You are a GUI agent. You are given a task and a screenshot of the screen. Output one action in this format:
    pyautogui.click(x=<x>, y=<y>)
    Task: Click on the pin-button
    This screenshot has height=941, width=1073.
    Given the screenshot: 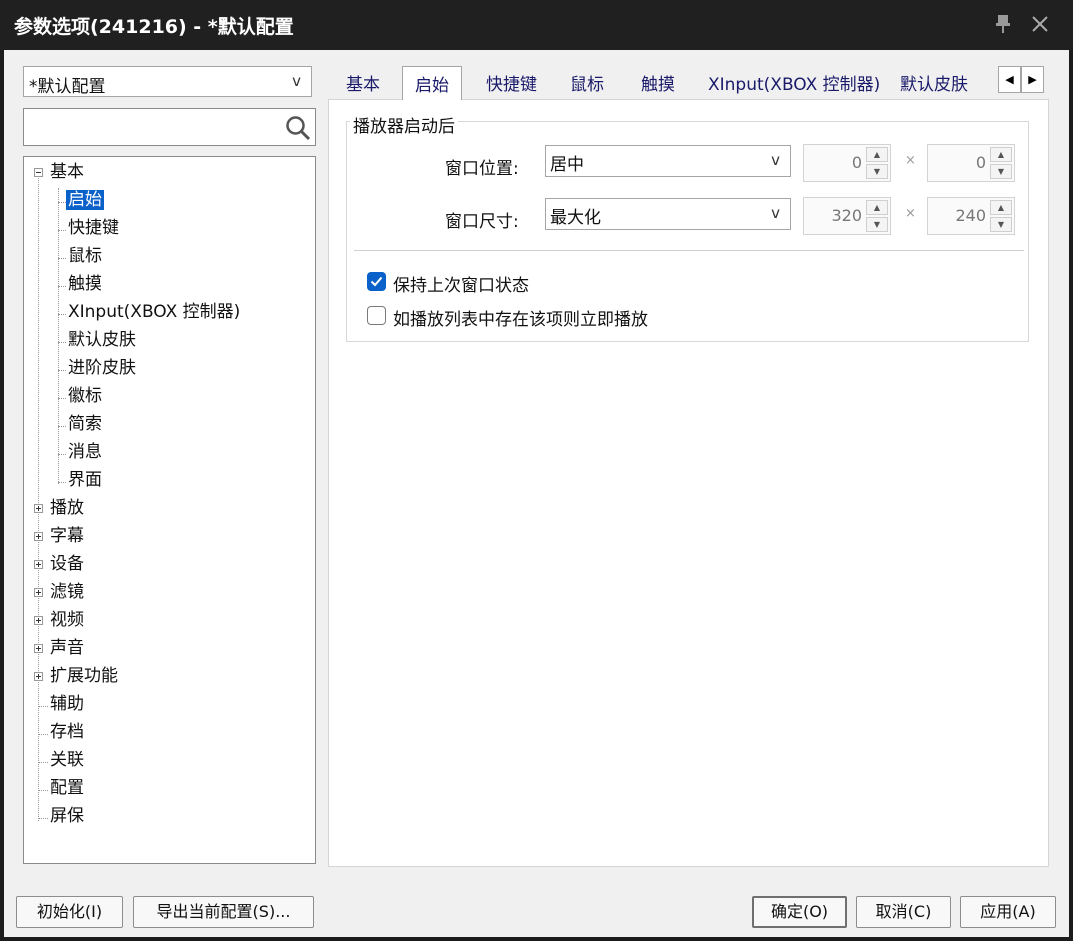 What is the action you would take?
    pyautogui.click(x=1003, y=24)
    